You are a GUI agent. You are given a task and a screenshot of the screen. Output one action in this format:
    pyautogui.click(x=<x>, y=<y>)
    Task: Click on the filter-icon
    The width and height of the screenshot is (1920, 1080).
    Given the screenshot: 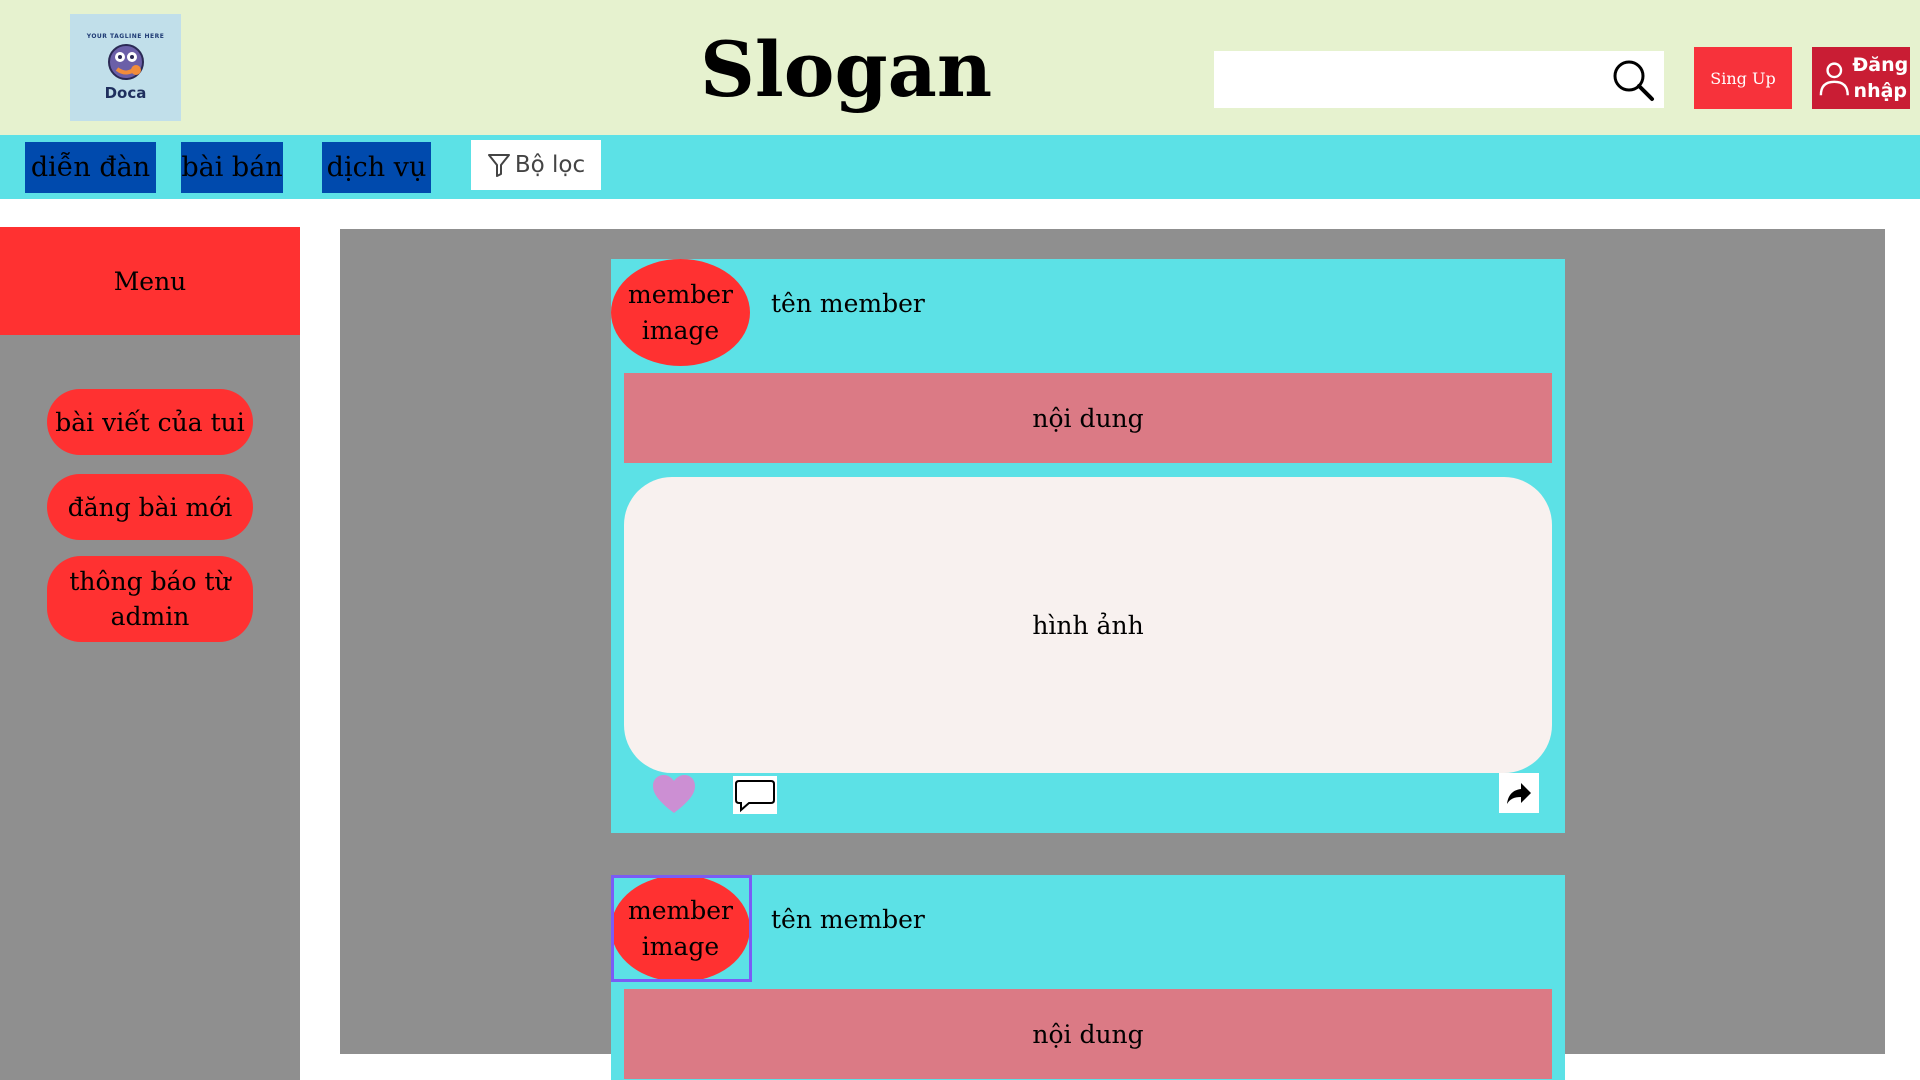 What is the action you would take?
    pyautogui.click(x=498, y=165)
    